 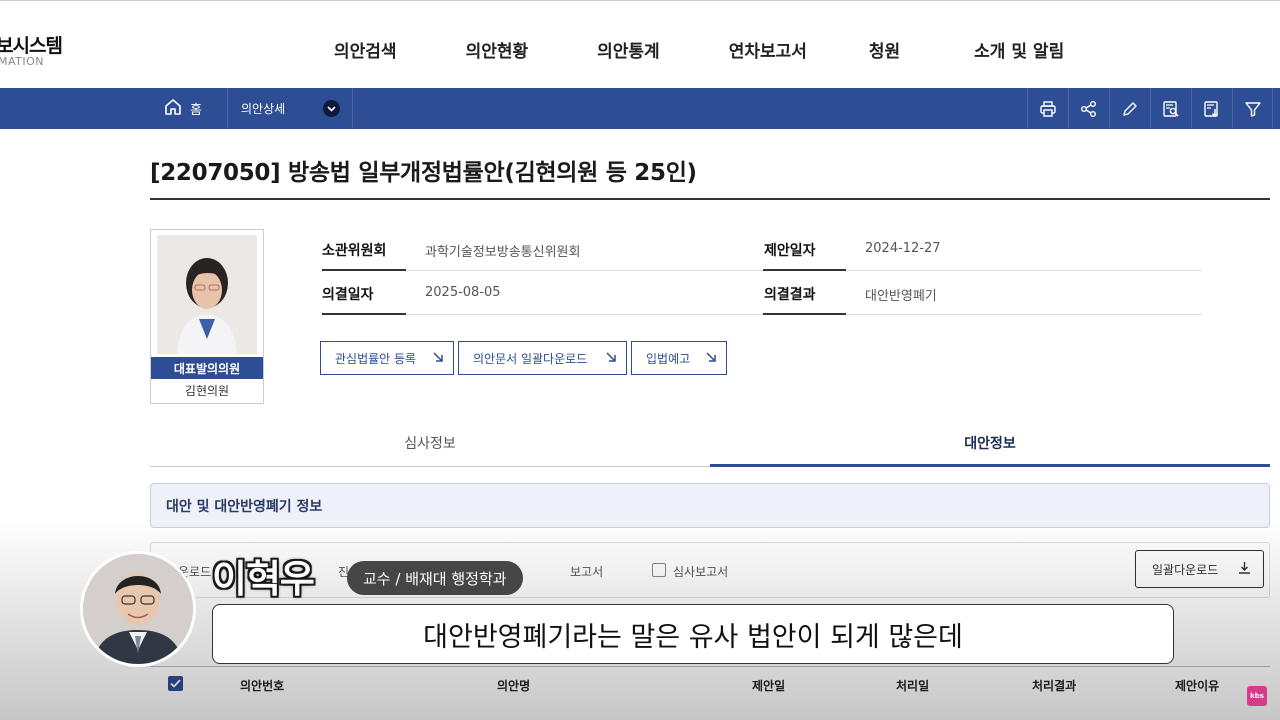 I want to click on proposer-photo, so click(x=207, y=294).